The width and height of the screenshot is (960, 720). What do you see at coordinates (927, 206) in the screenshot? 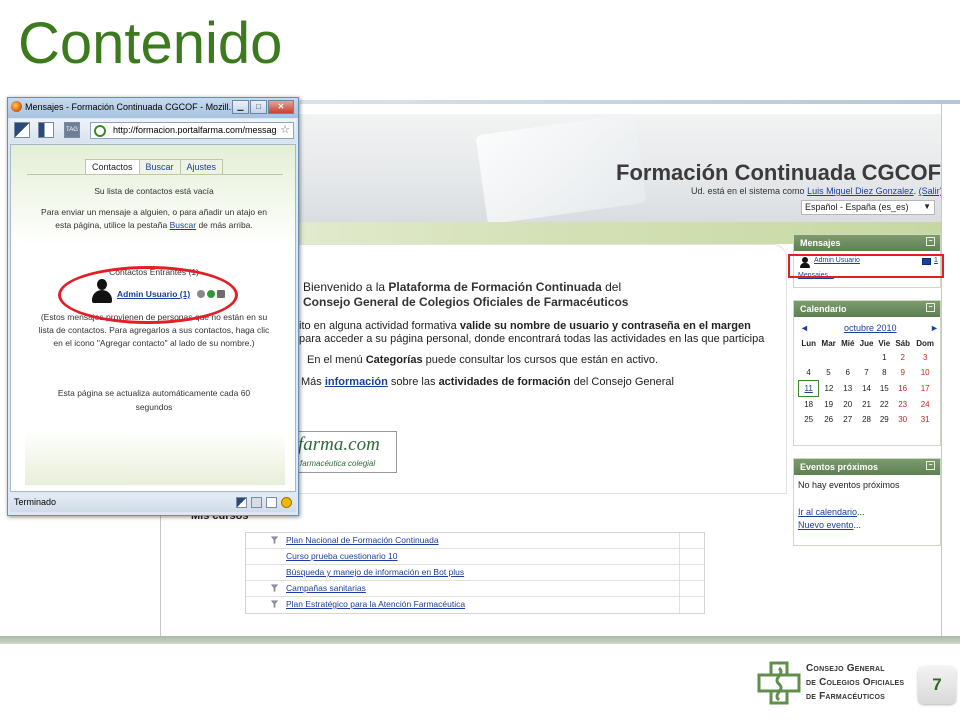
I see `chevron-down-icon: ▼` at bounding box center [927, 206].